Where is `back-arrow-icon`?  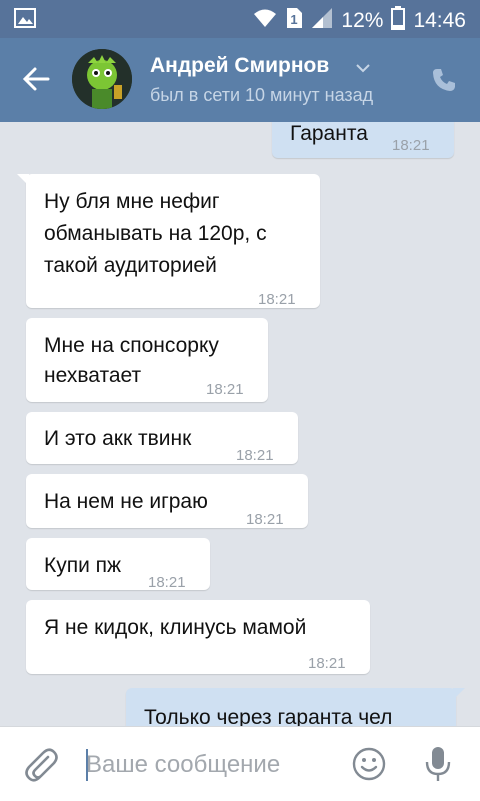 back-arrow-icon is located at coordinates (36, 81).